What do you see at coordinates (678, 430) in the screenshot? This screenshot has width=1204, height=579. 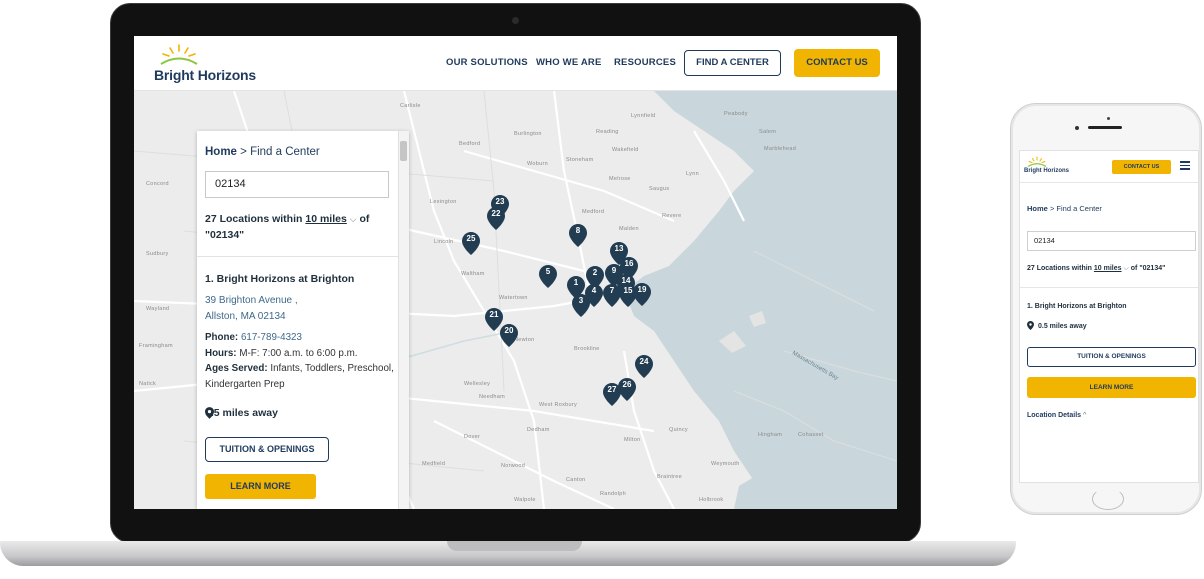 I see `map-label: Quincy` at bounding box center [678, 430].